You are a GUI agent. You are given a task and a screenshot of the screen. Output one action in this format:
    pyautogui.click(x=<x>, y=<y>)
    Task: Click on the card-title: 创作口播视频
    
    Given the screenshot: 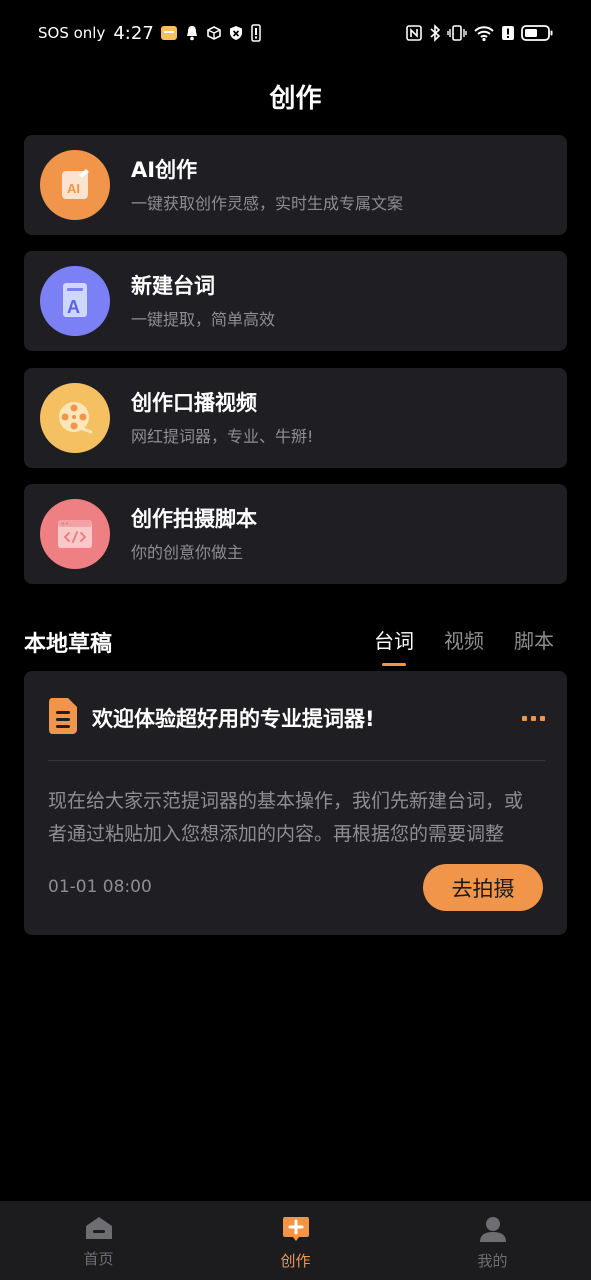 What is the action you would take?
    pyautogui.click(x=194, y=403)
    